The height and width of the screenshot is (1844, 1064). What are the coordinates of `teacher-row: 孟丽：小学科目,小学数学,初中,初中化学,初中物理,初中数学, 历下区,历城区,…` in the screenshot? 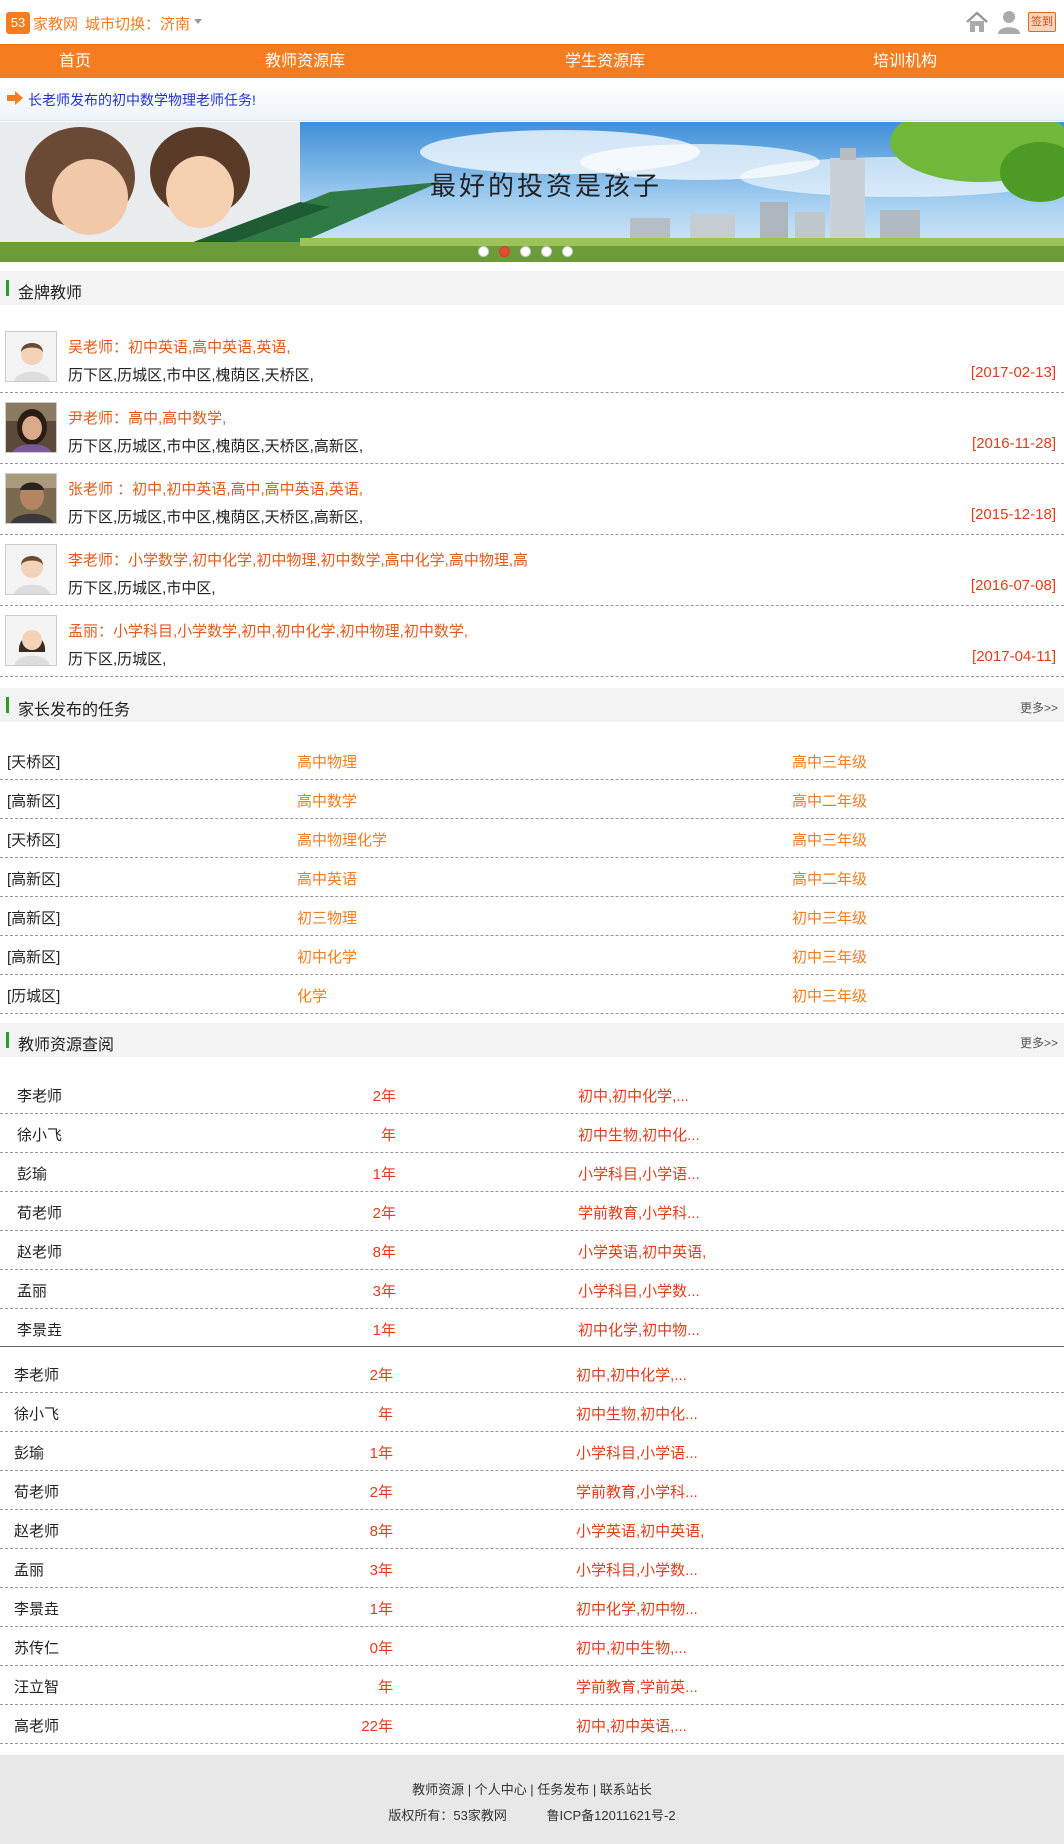 It's located at (532, 641).